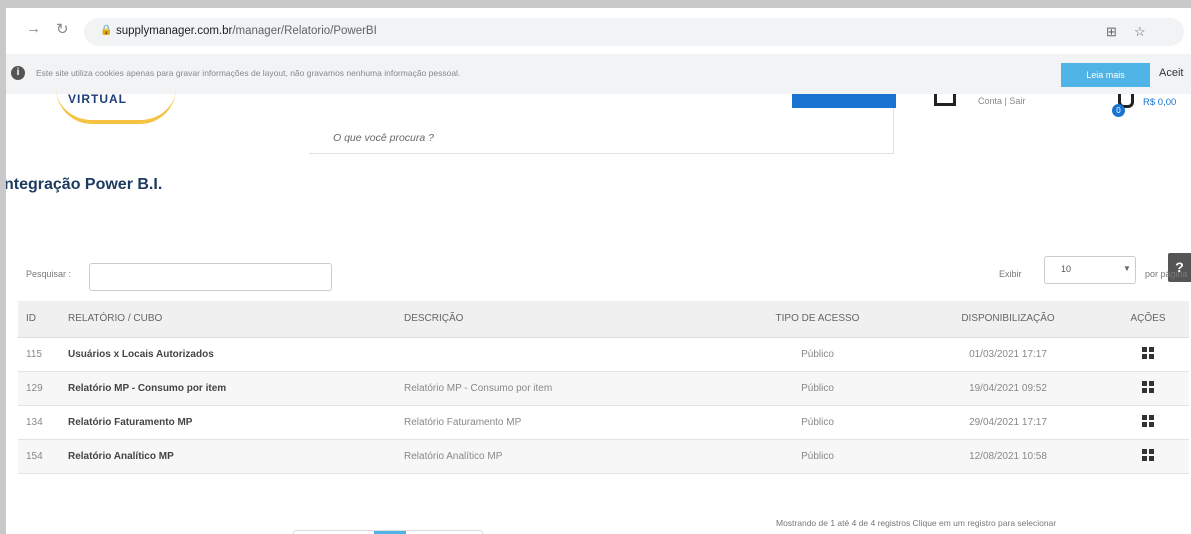 This screenshot has height=534, width=1191. I want to click on pagination, so click(388, 532).